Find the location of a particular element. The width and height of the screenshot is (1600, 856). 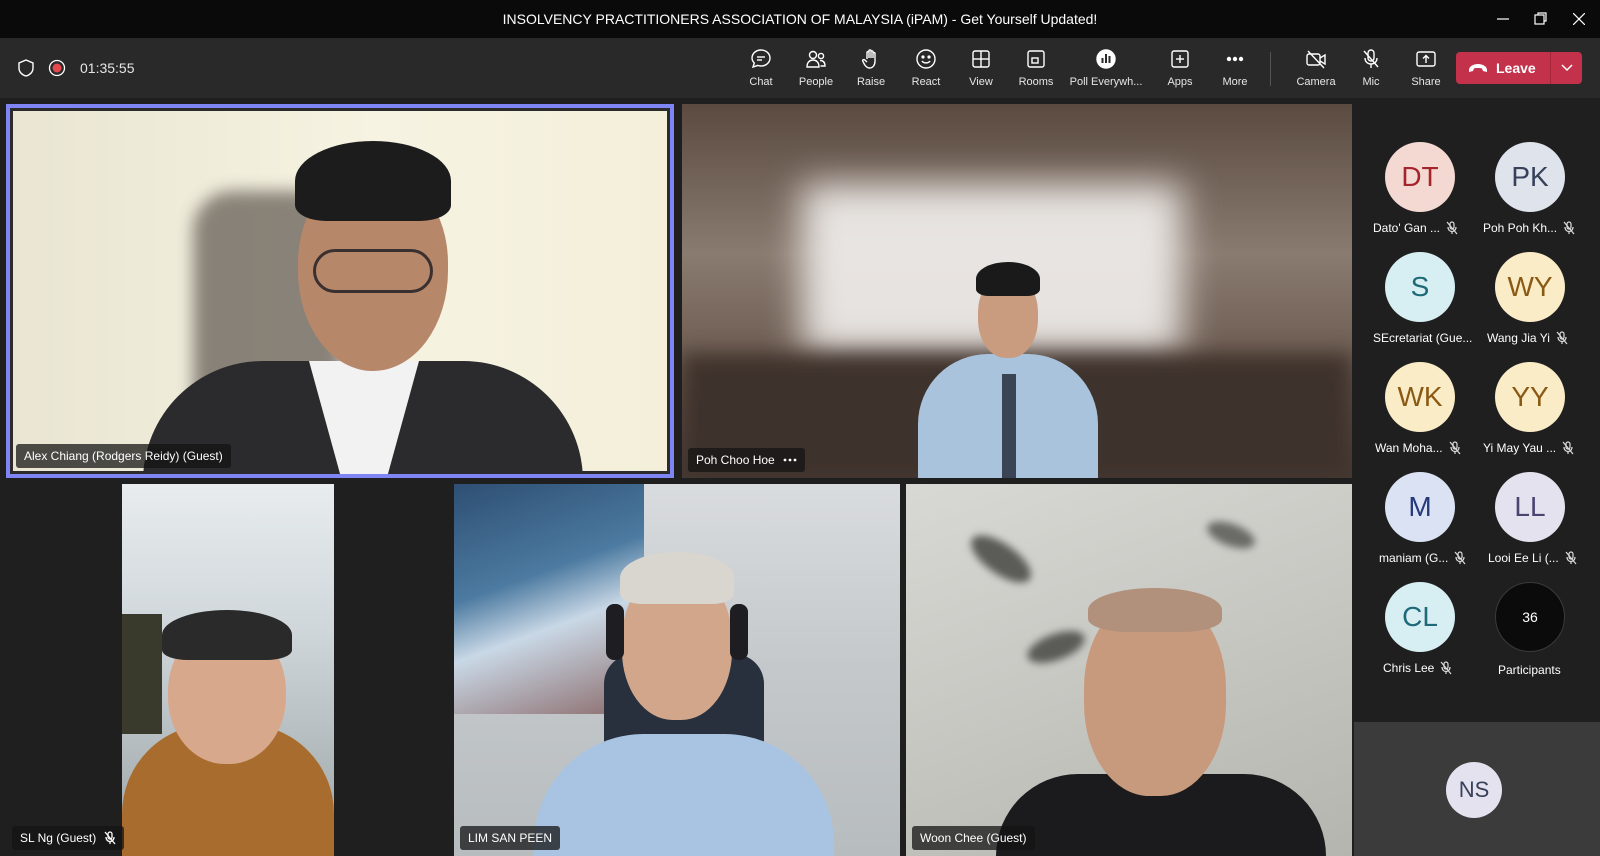

more-options-icon is located at coordinates (790, 460).